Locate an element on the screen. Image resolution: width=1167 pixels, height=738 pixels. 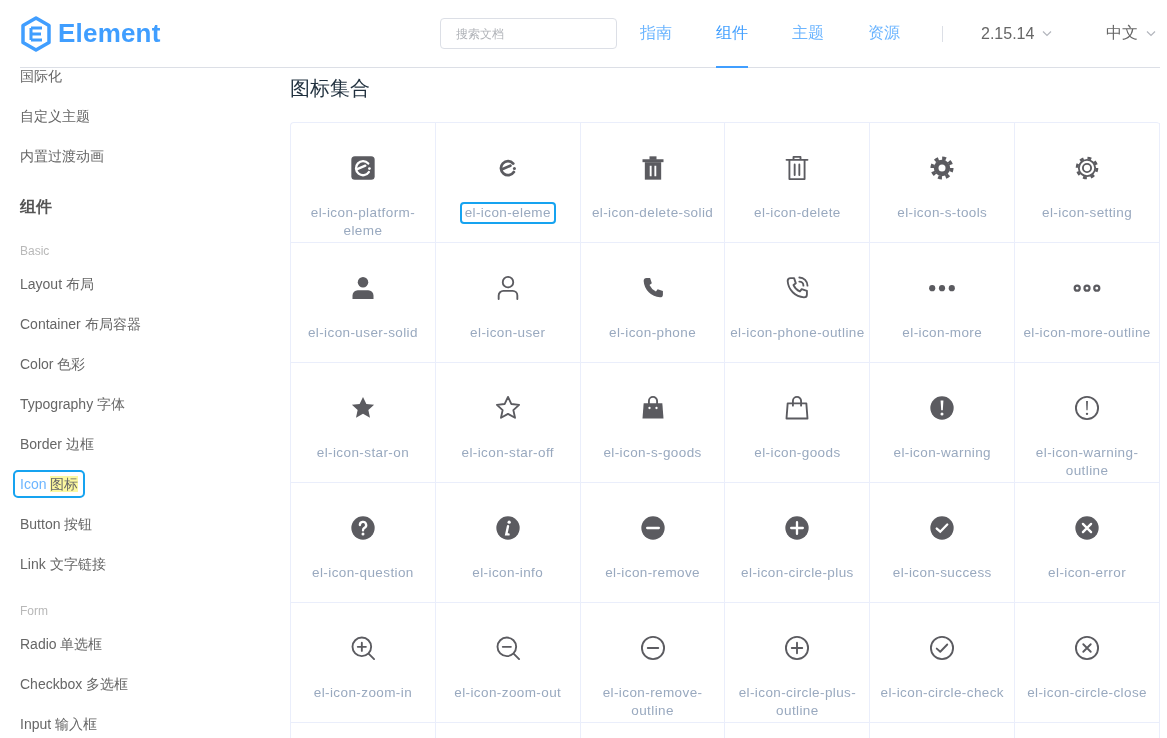
sidebar-item: 自定义主题 is located at coordinates (55, 116).